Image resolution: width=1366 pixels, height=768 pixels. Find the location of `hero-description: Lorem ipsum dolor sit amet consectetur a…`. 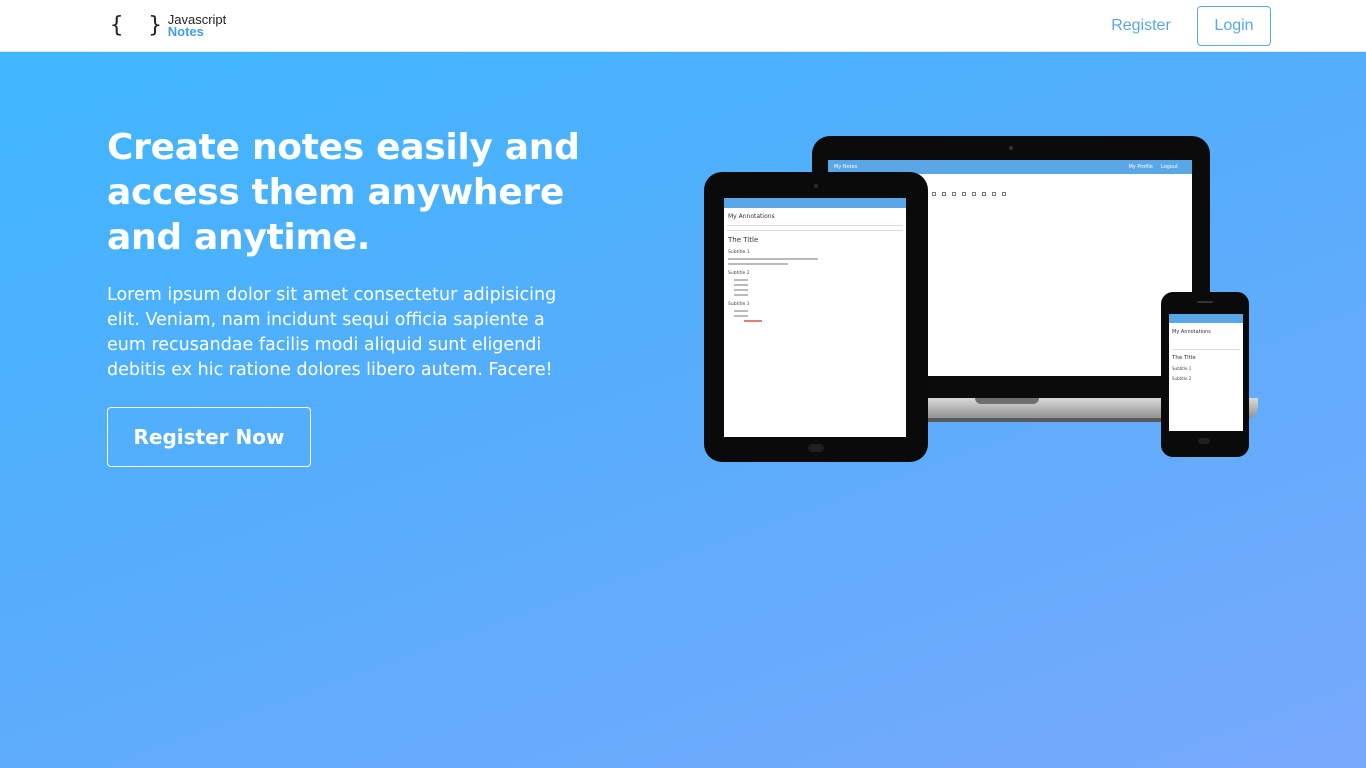

hero-description: Lorem ipsum dolor sit amet consectetur a… is located at coordinates (332, 332).